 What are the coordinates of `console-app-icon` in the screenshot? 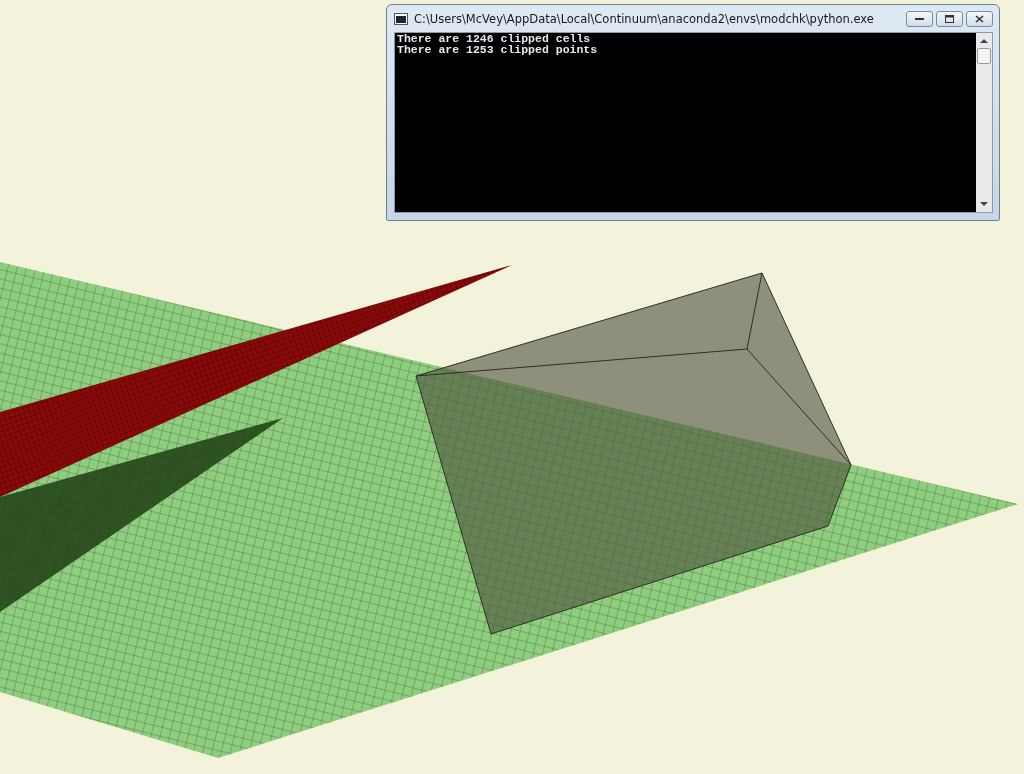 It's located at (401, 18).